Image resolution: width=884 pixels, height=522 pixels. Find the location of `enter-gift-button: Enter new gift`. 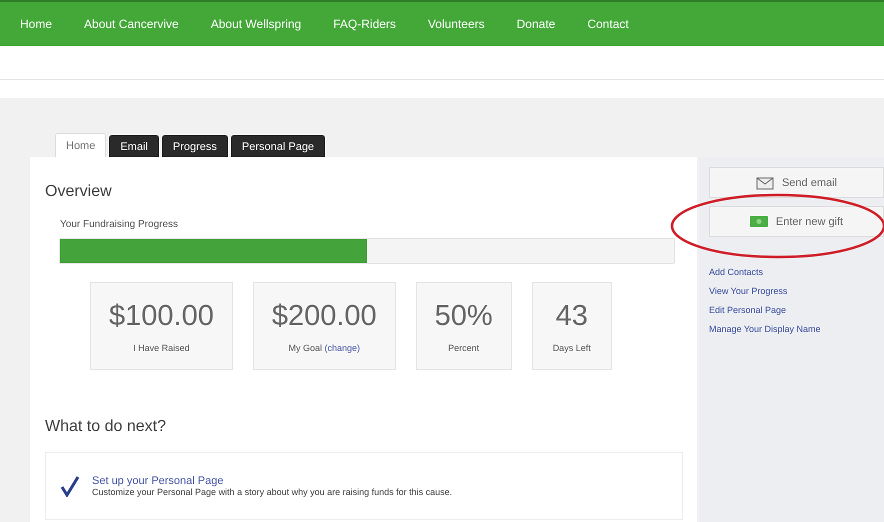

enter-gift-button: Enter new gift is located at coordinates (796, 221).